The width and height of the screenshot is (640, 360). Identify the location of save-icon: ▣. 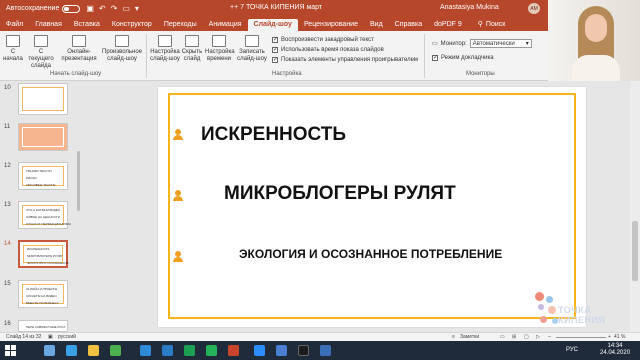
(90, 8).